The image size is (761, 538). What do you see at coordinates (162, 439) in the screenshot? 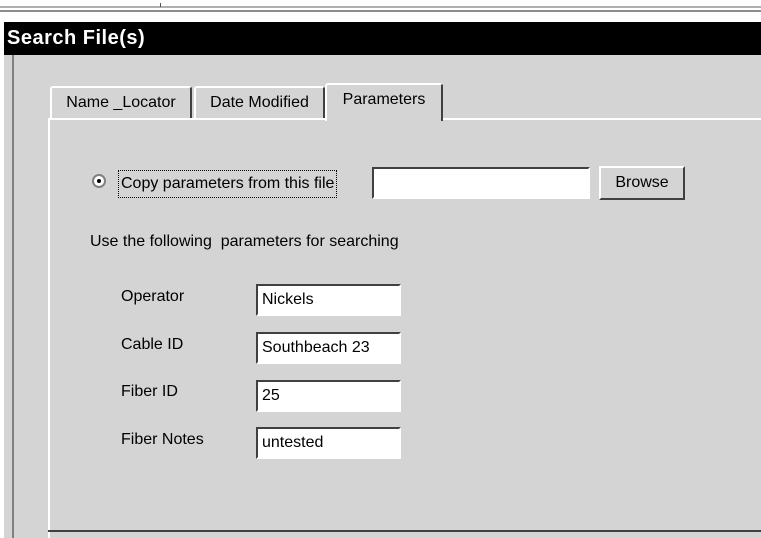
I see `fiber-notes-label: Fiber Notes` at bounding box center [162, 439].